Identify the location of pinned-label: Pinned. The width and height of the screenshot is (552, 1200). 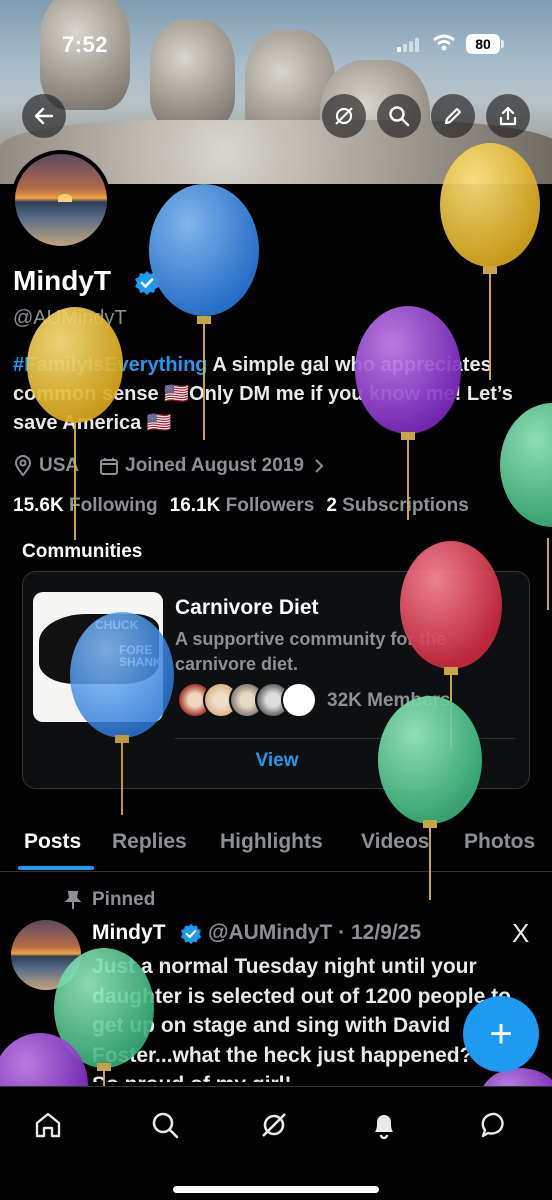
(124, 899).